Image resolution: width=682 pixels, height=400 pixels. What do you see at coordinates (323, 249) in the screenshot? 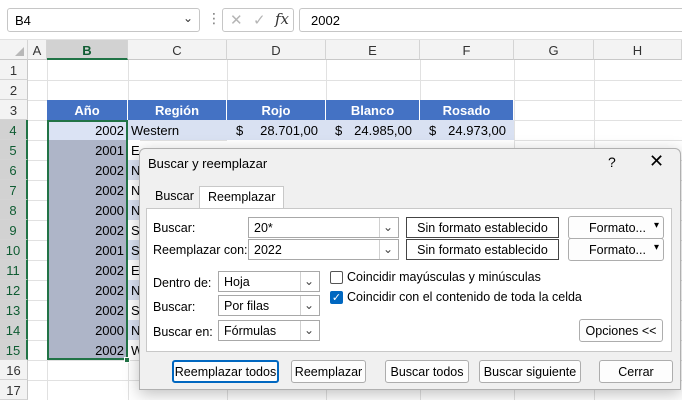
I see `replace-input: 2022 ⌄` at bounding box center [323, 249].